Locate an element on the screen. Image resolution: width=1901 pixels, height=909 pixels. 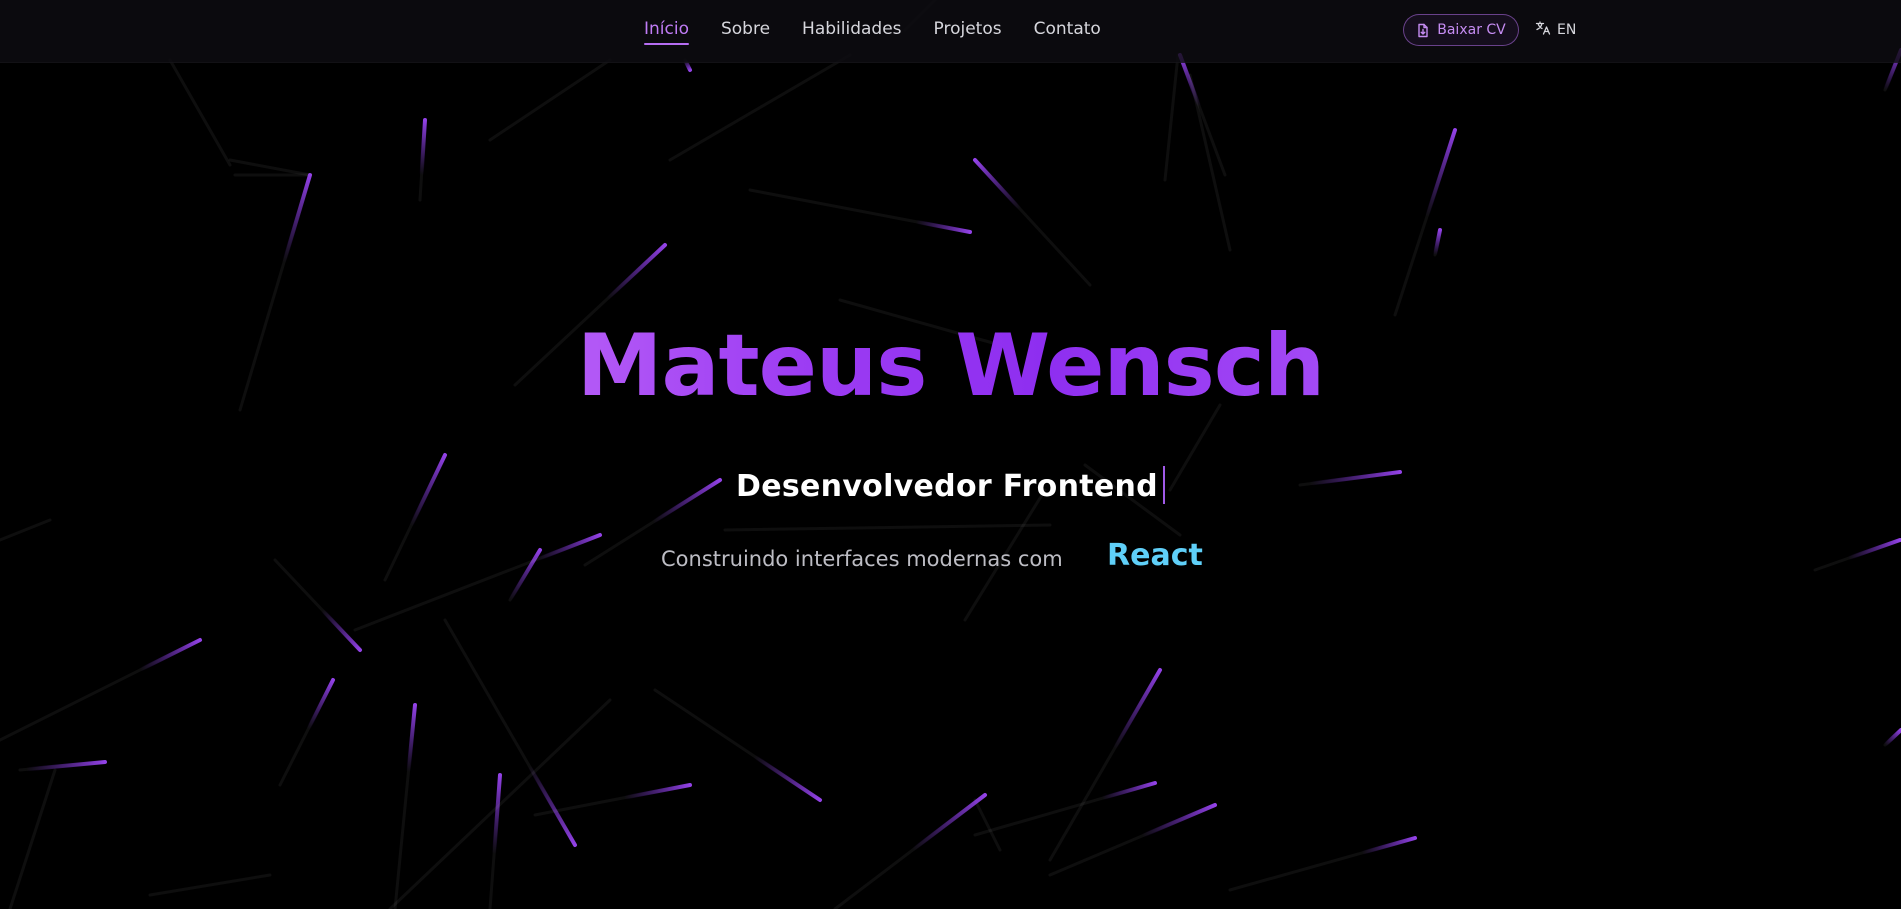
translate-icon is located at coordinates (1543, 30).